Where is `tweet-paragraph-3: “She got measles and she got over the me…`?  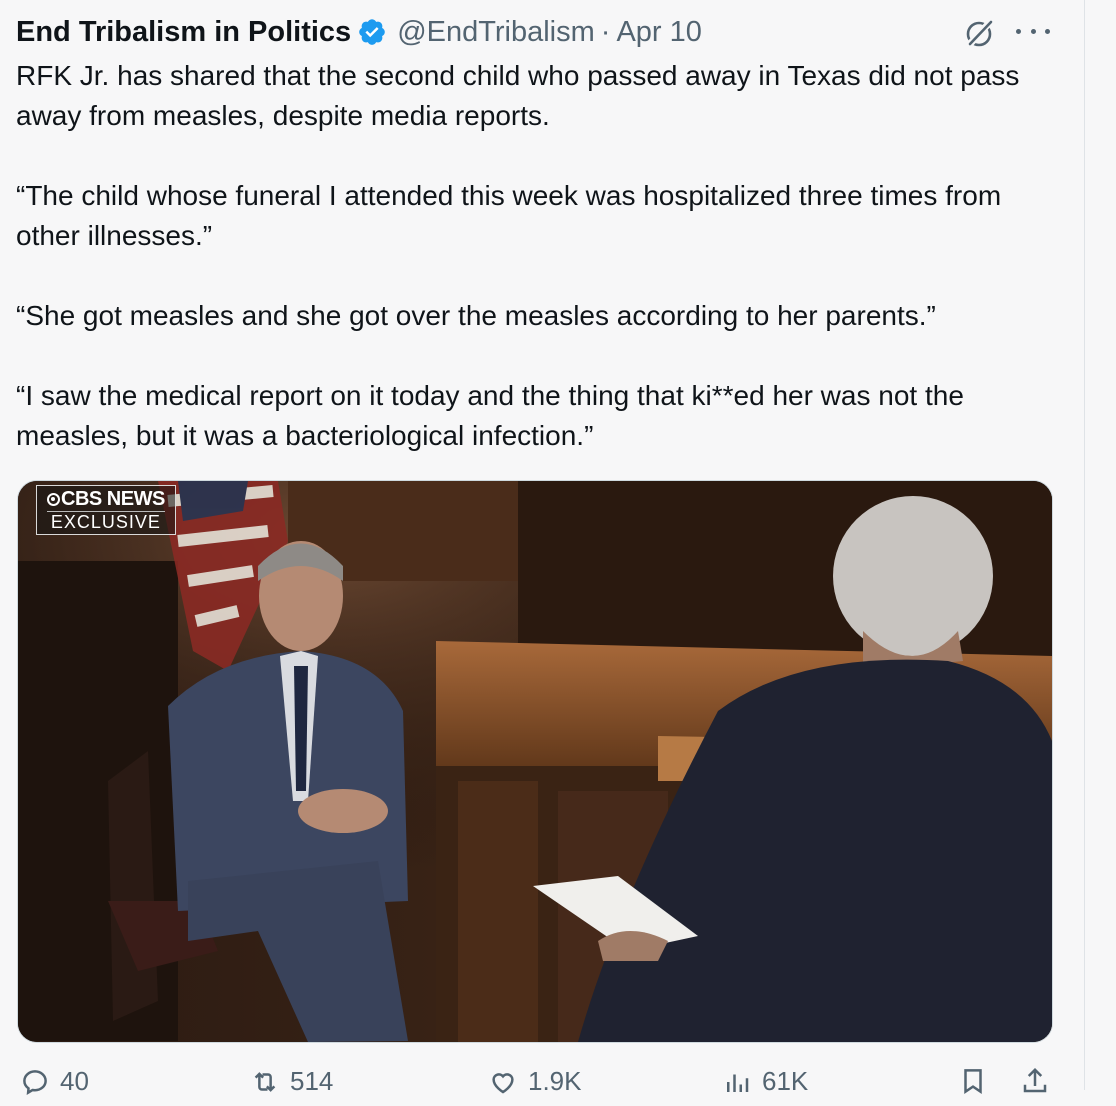
tweet-paragraph-3: “She got measles and she got over the me… is located at coordinates (476, 315).